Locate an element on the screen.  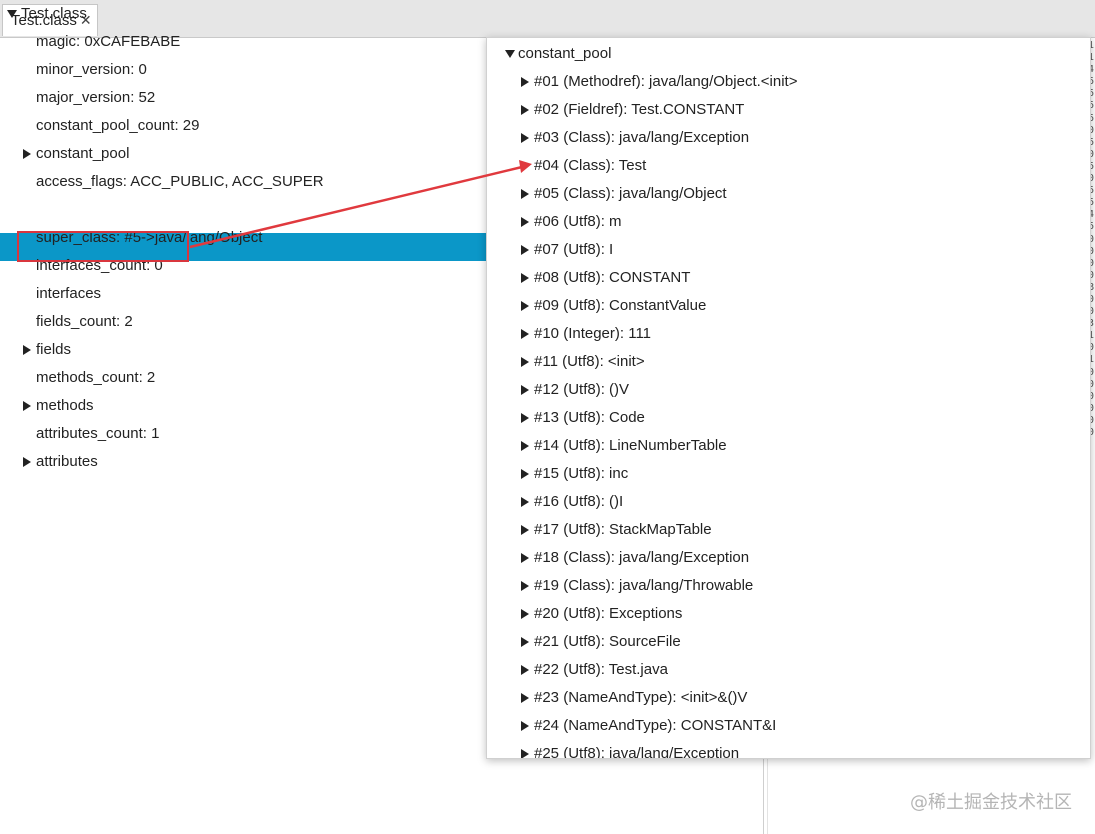
constant-pool-root-label: constant_pool is located at coordinates (565, 53).